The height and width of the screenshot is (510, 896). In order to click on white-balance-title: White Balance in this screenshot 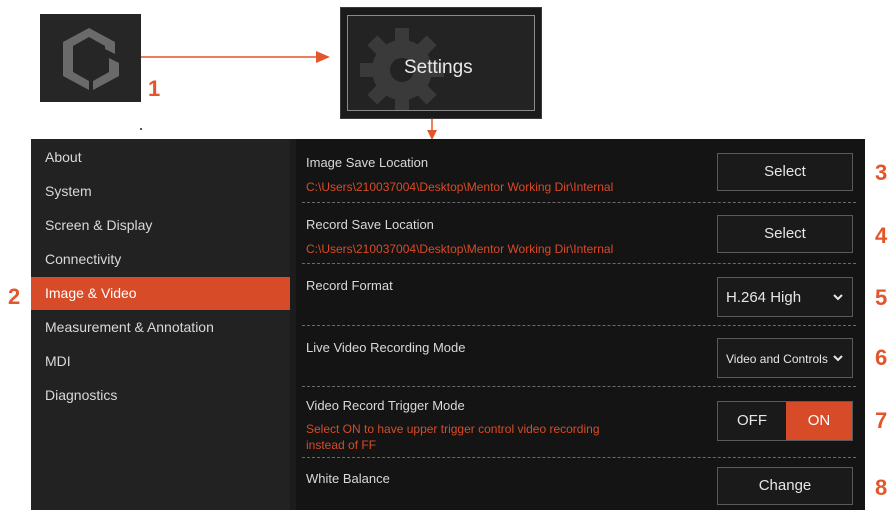, I will do `click(348, 478)`.